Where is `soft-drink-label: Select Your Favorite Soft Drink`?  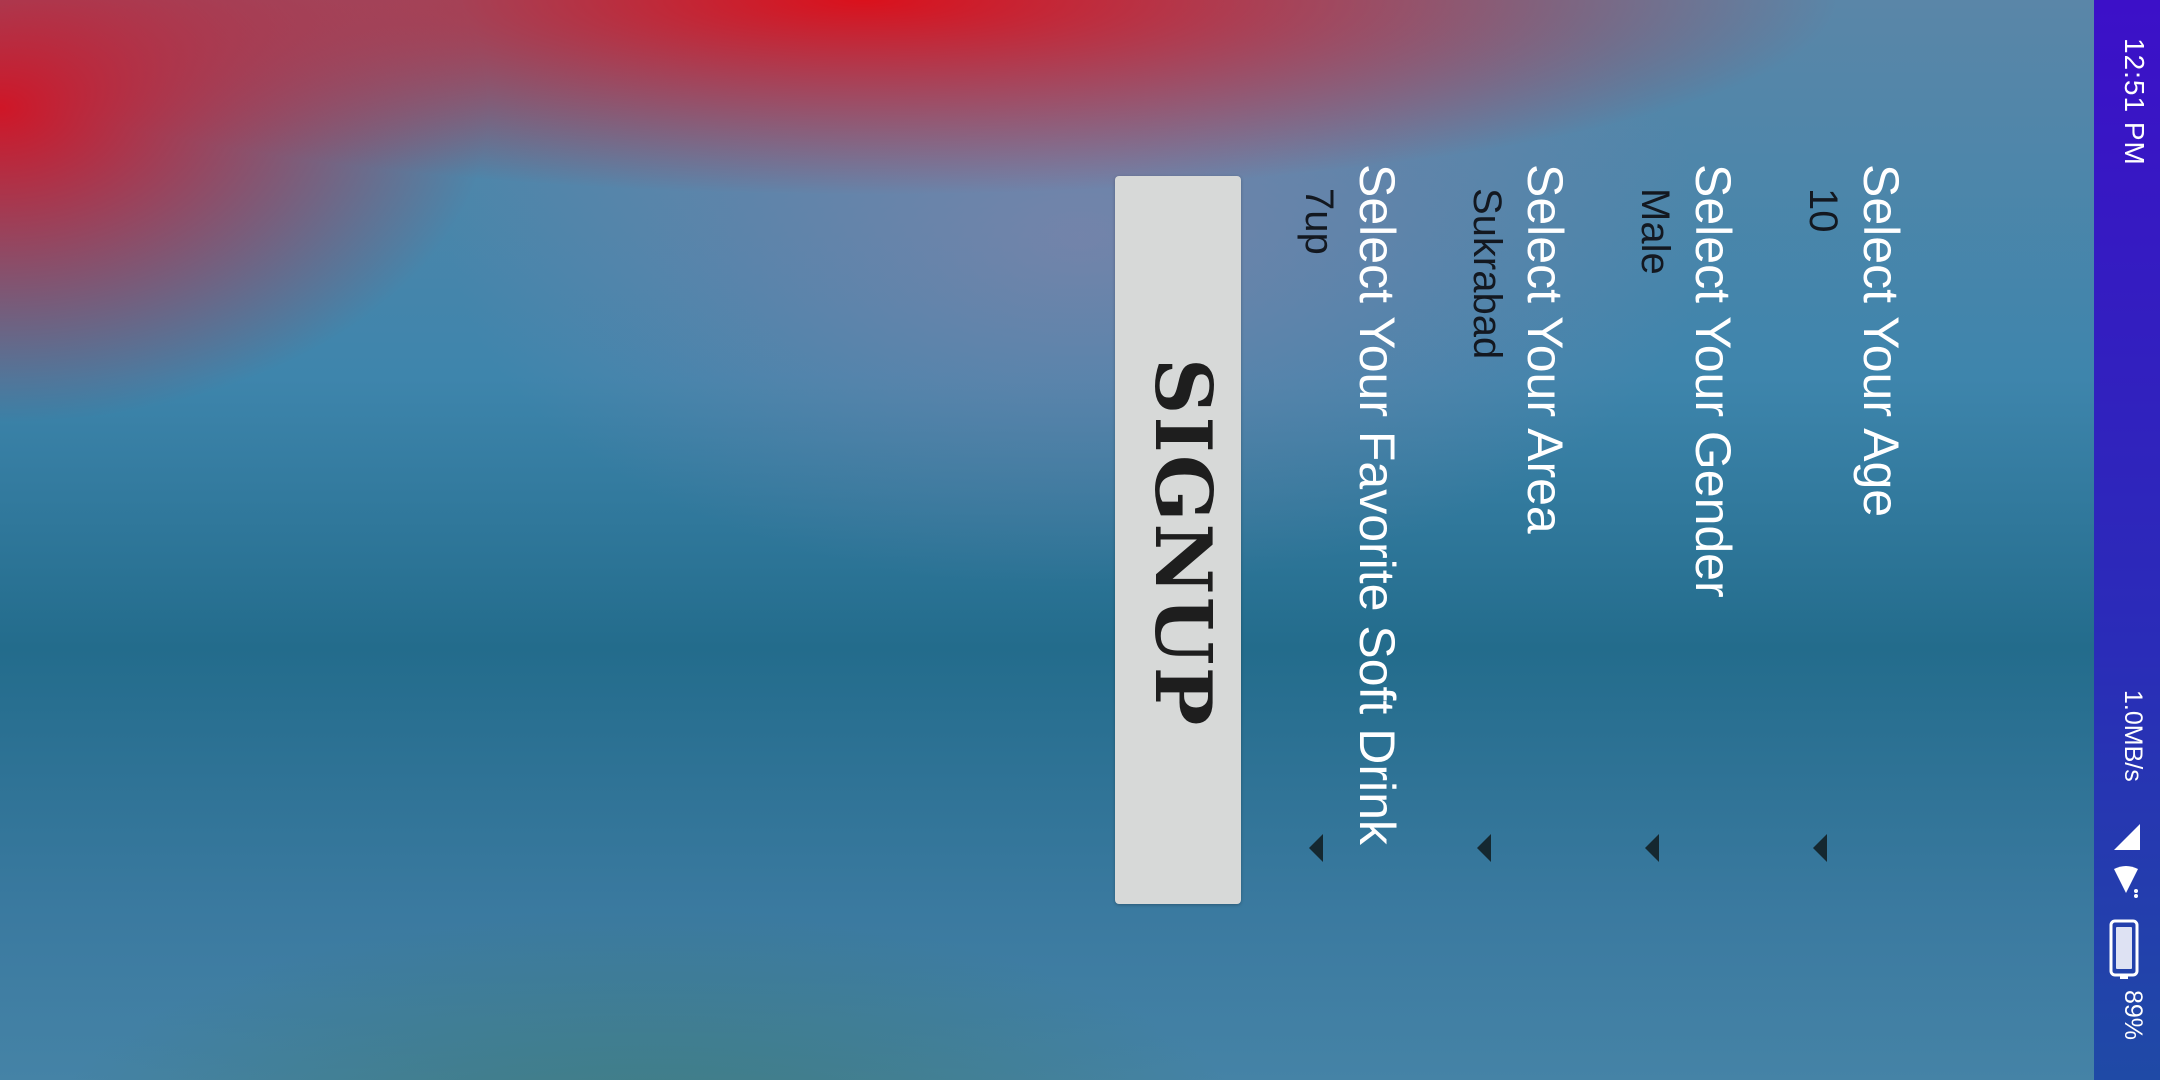
soft-drink-label: Select Your Favorite Soft Drink is located at coordinates (1377, 504).